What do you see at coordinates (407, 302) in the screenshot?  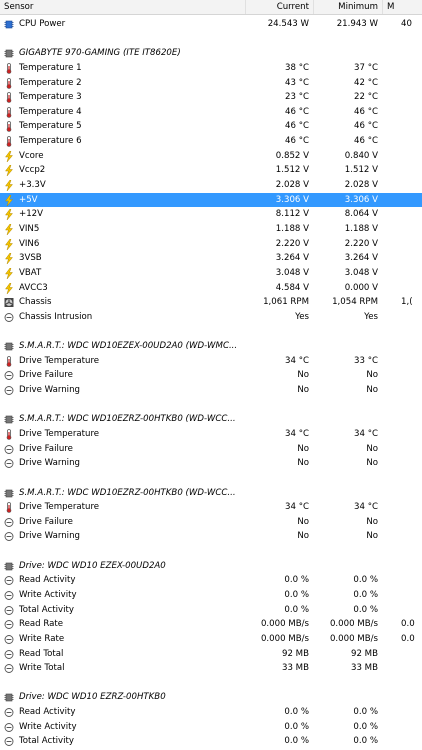 I see `maximum-value: 1,(` at bounding box center [407, 302].